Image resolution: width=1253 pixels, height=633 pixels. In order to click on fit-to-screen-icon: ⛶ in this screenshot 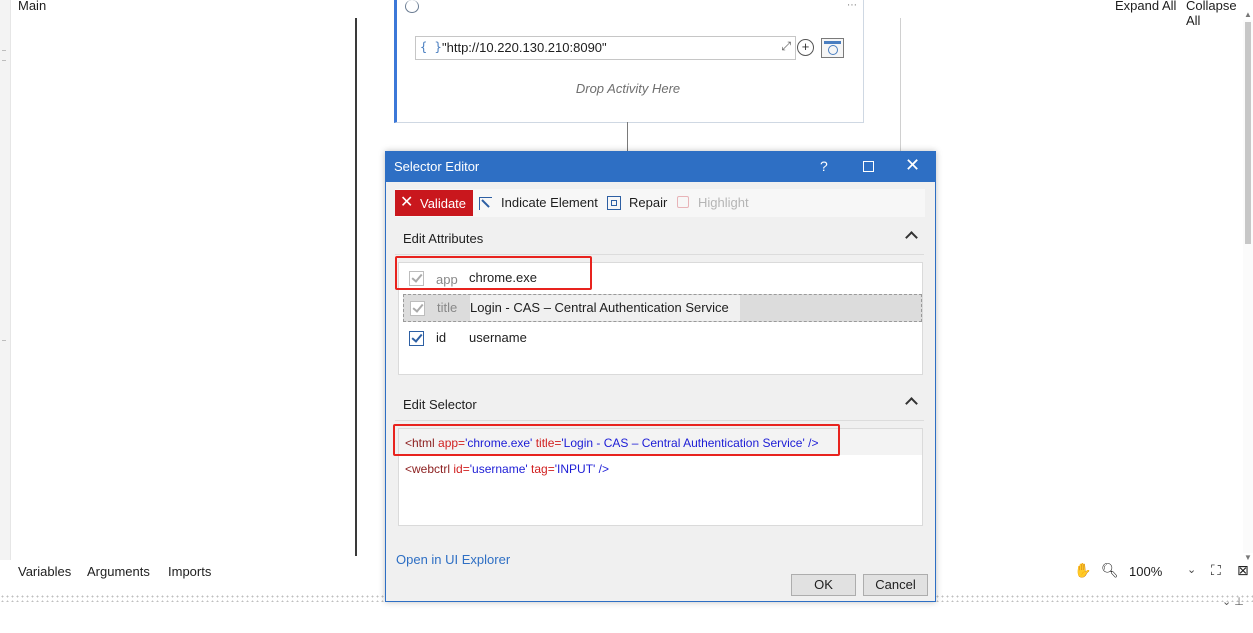, I will do `click(1216, 570)`.